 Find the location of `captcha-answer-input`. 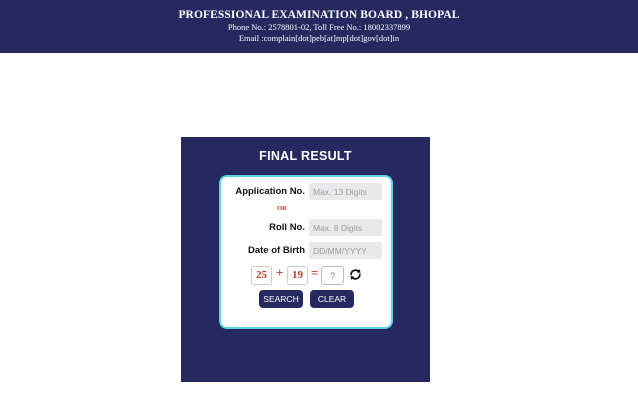

captcha-answer-input is located at coordinates (332, 275).